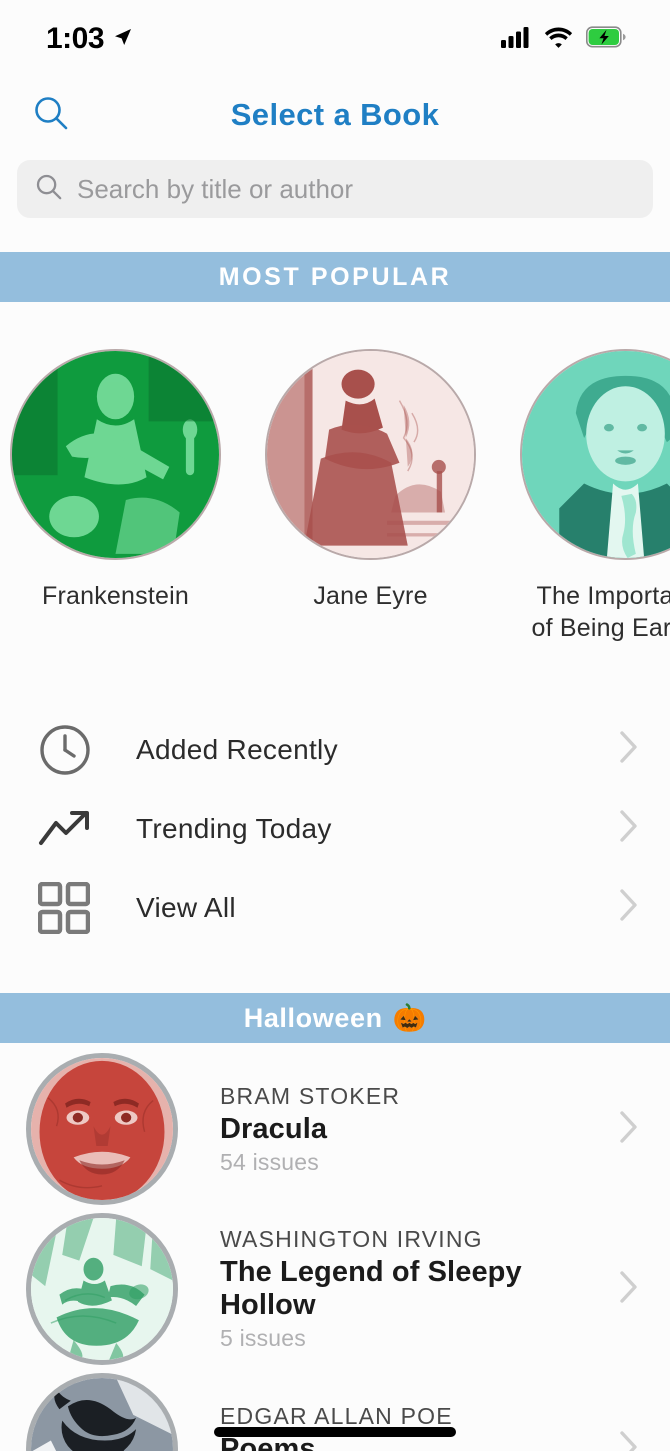 This screenshot has width=670, height=1451. What do you see at coordinates (606, 39) in the screenshot?
I see `battery-charging-icon` at bounding box center [606, 39].